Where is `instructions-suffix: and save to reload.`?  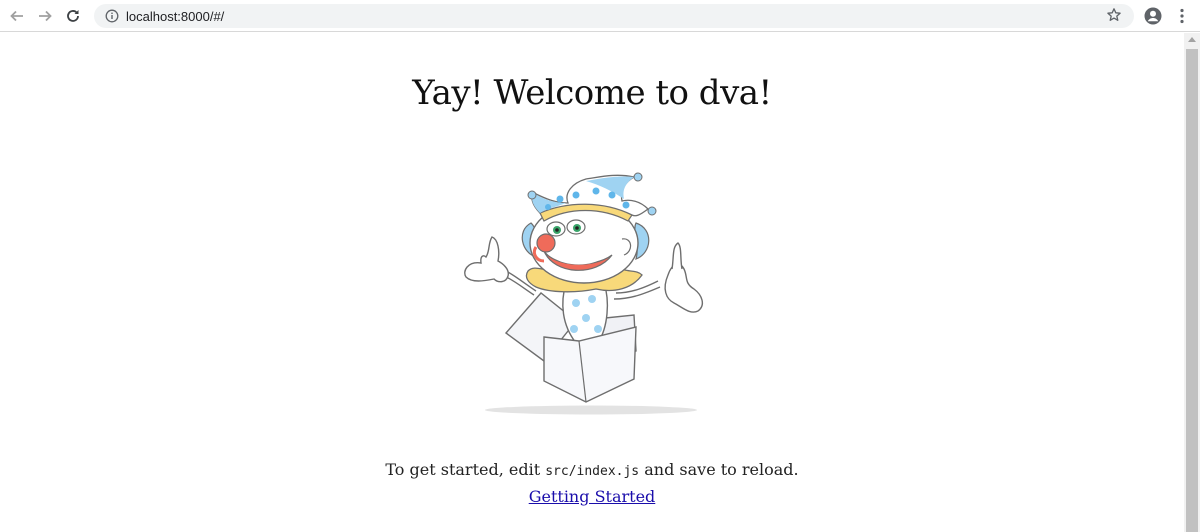 instructions-suffix: and save to reload. is located at coordinates (719, 469).